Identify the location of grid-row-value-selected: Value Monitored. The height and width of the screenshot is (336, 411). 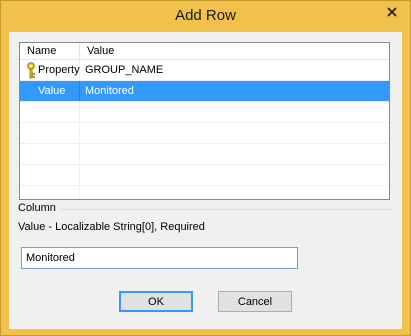
(204, 91).